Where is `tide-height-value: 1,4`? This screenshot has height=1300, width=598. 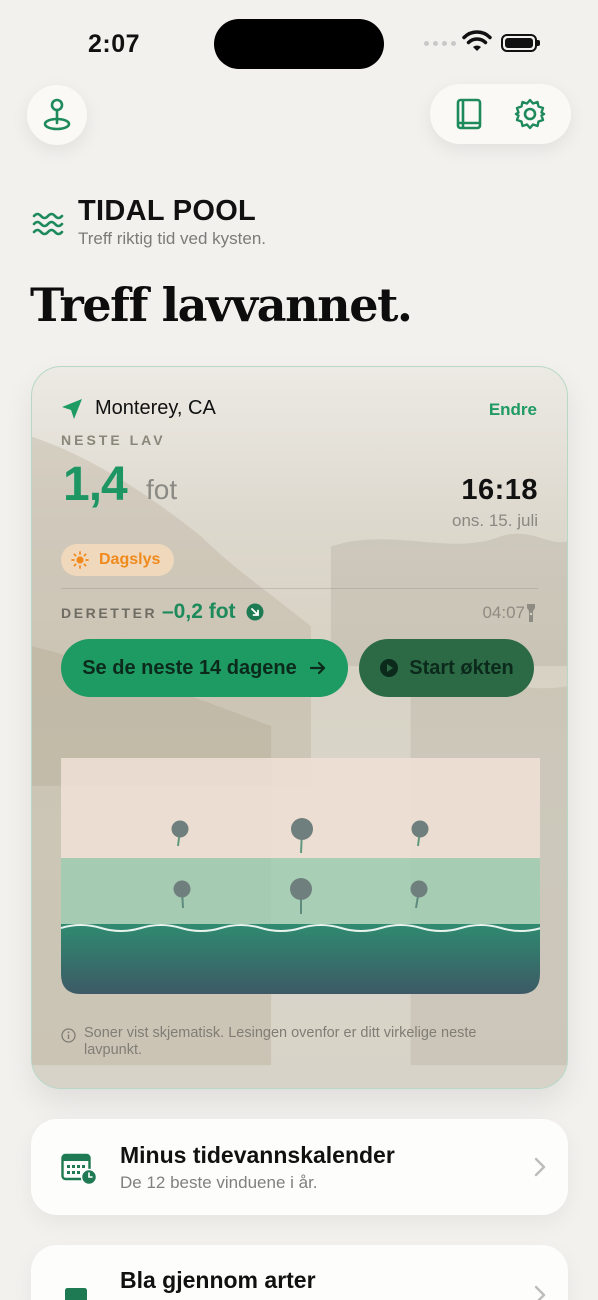
tide-height-value: 1,4 is located at coordinates (95, 484).